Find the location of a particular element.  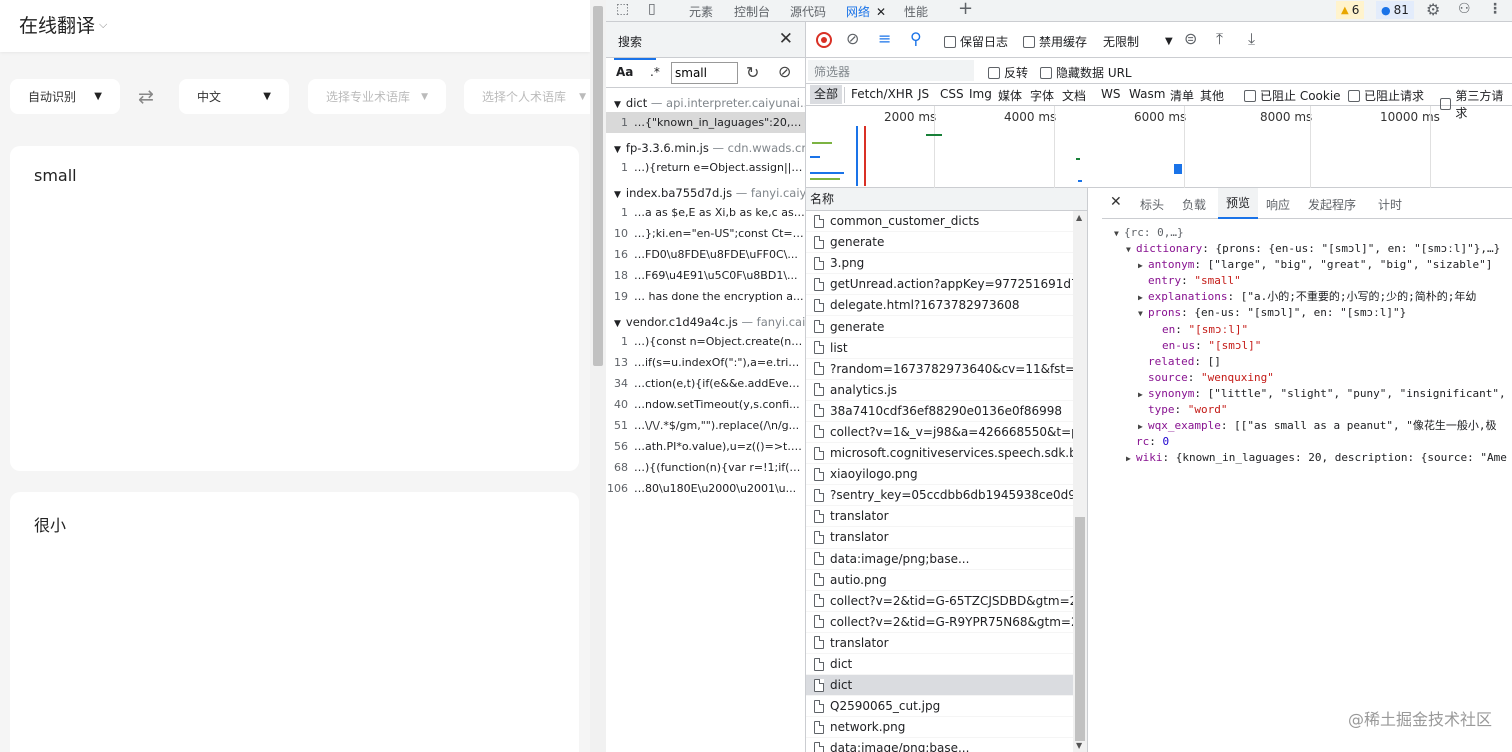

personal-glossary-select: 选择个人术语库 ▼ is located at coordinates (527, 96).